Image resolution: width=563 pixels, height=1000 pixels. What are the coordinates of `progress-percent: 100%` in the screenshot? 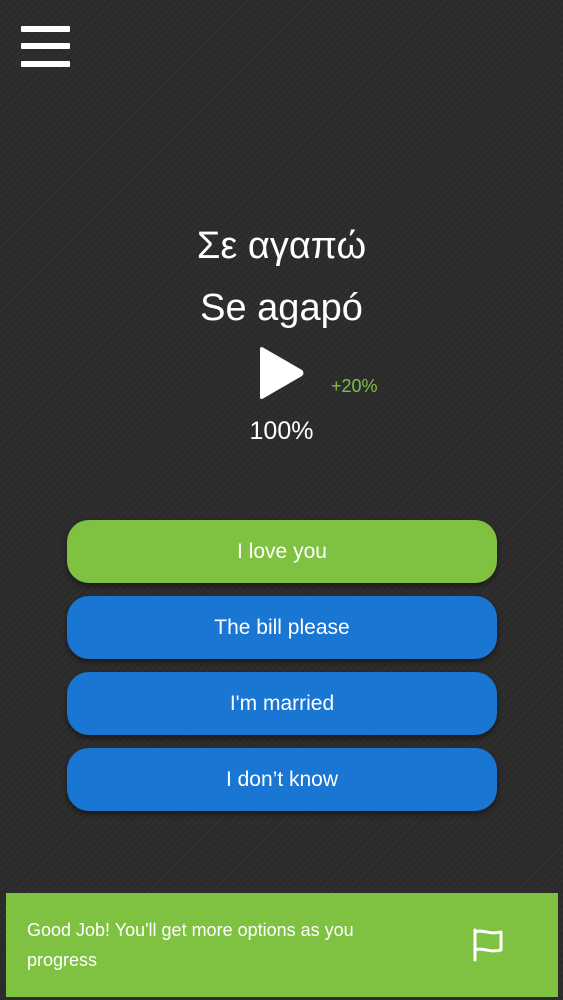 It's located at (281, 431).